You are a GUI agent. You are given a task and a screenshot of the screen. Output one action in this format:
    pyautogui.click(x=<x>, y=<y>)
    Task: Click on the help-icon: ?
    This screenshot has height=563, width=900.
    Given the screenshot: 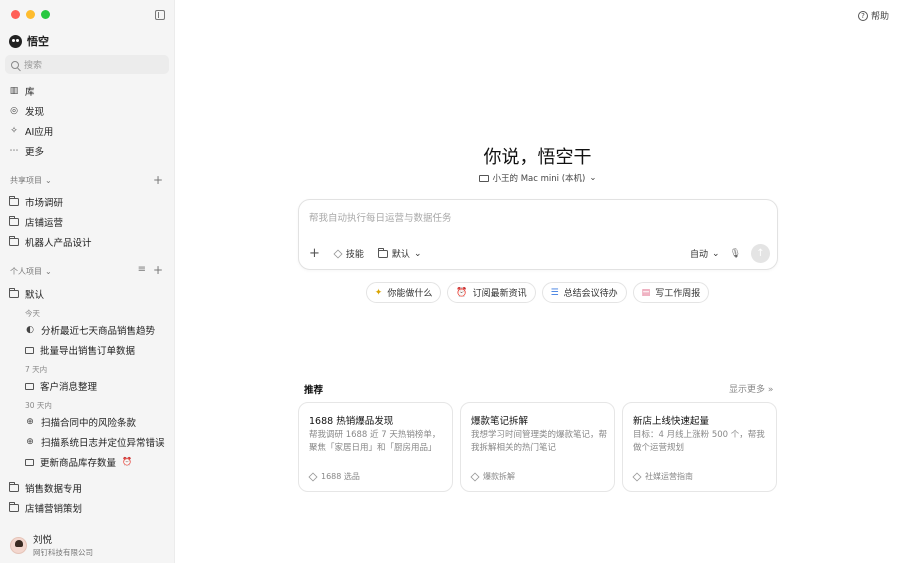 What is the action you would take?
    pyautogui.click(x=863, y=15)
    